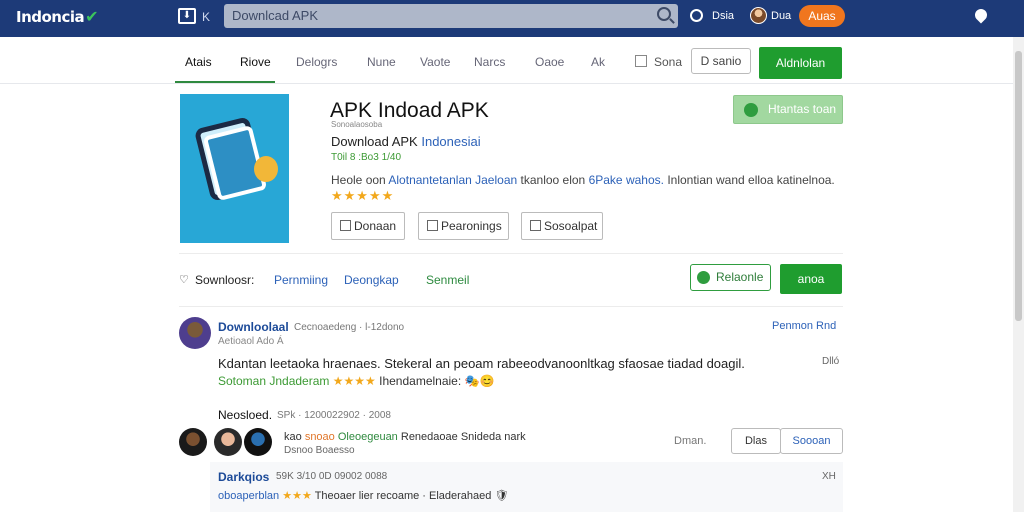  Describe the element at coordinates (758, 15) in the screenshot. I see `user-avatar` at that location.